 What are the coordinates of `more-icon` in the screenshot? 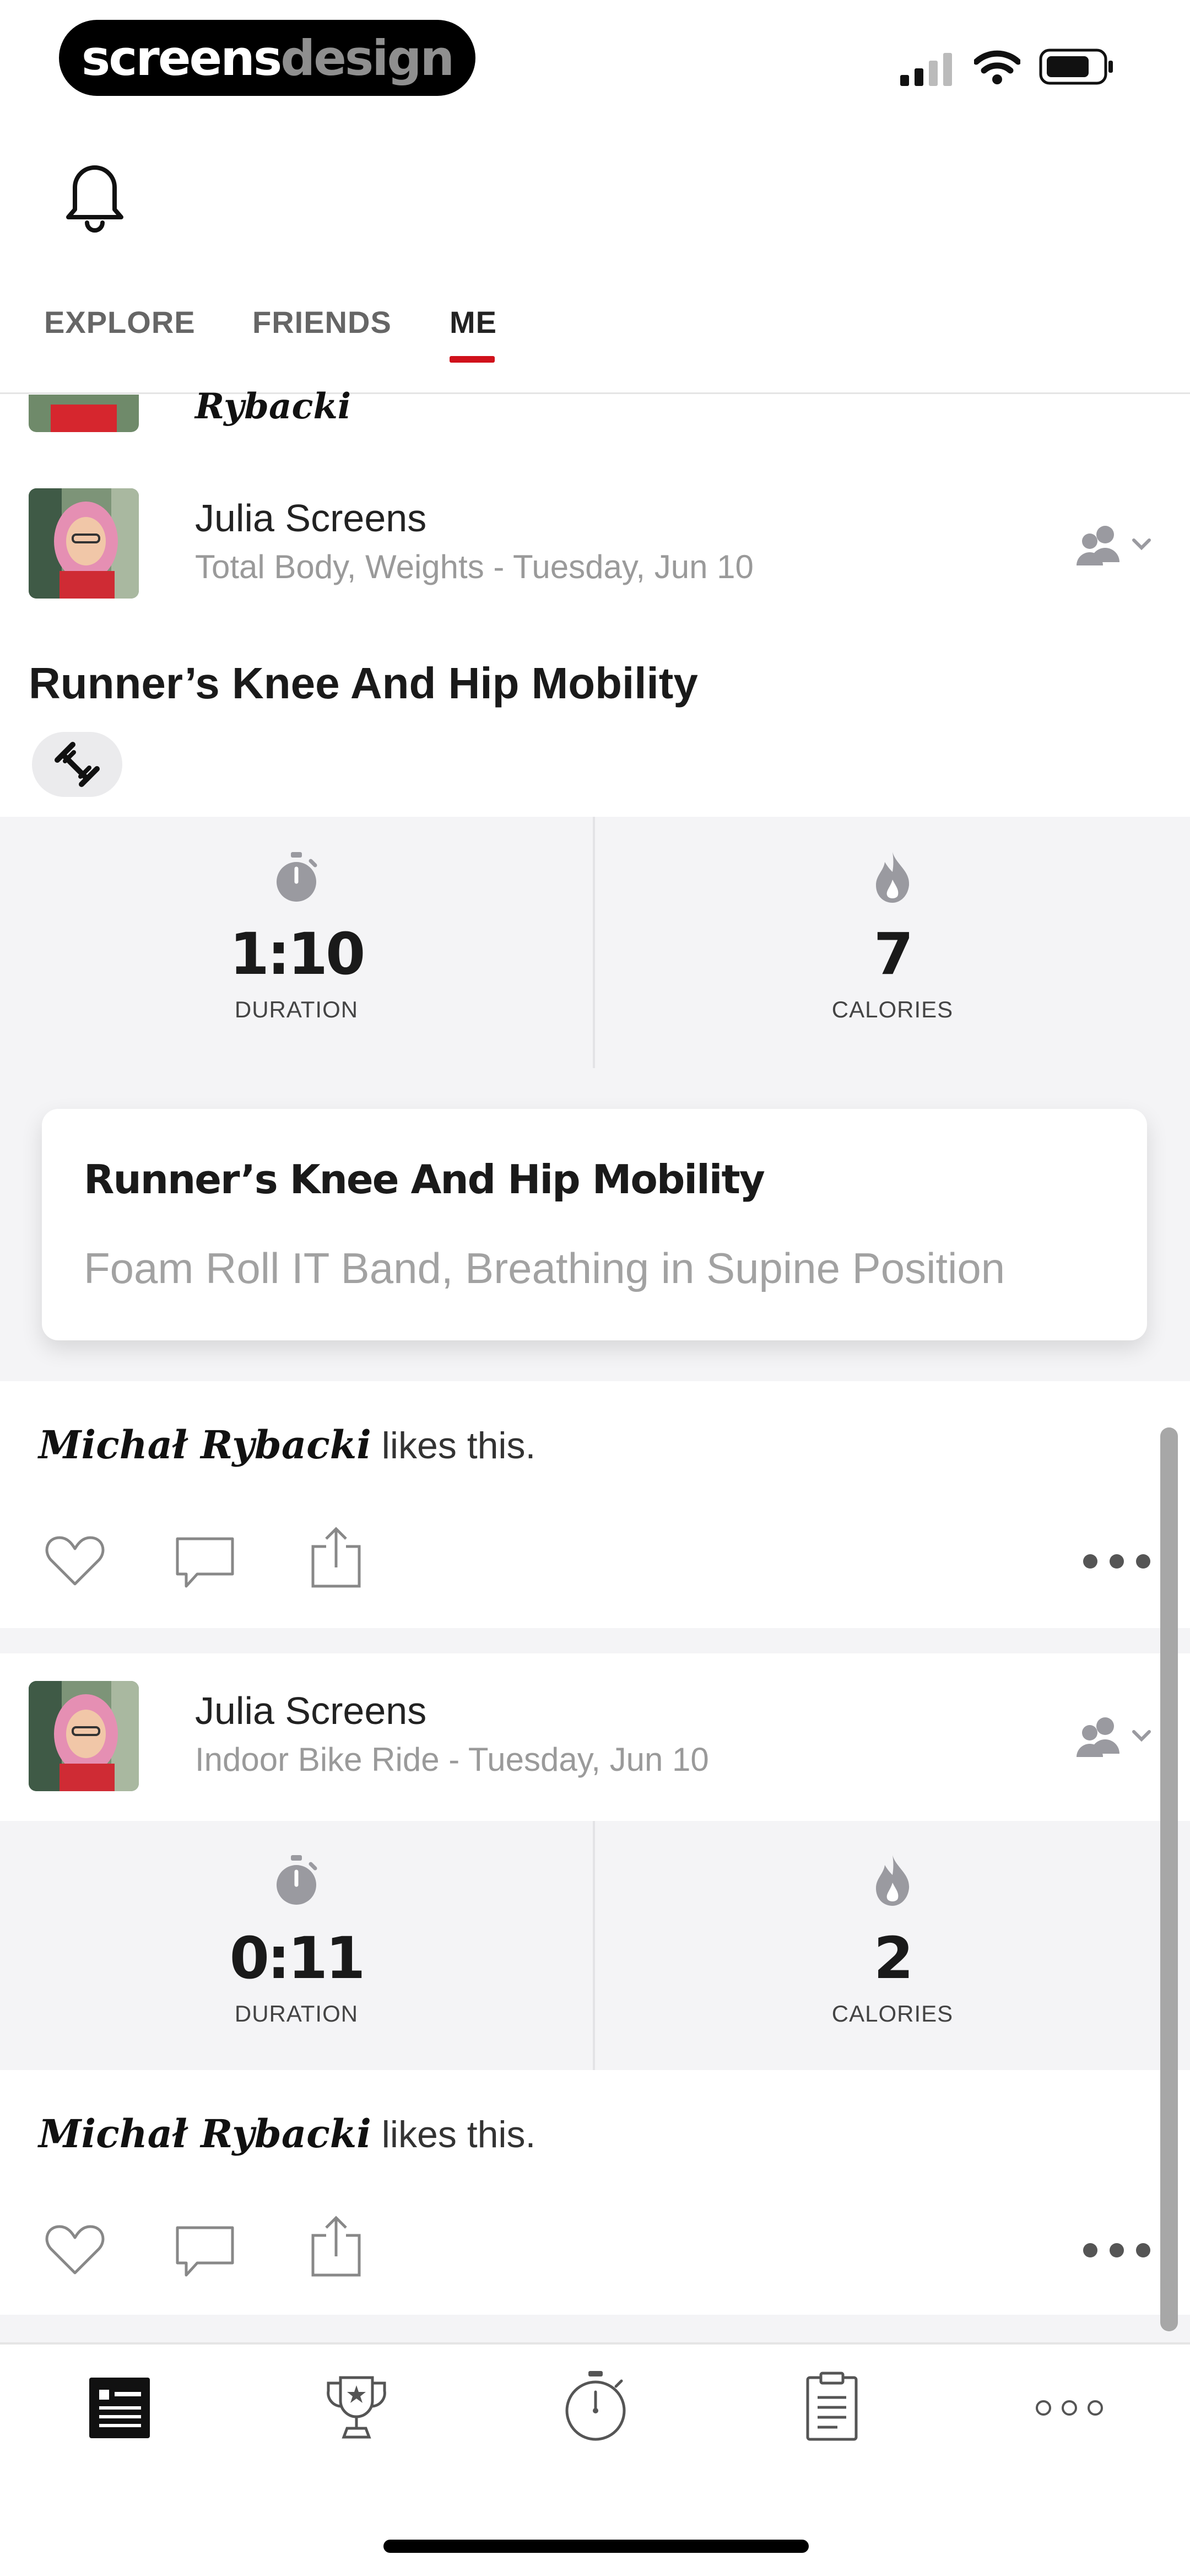 It's located at (1069, 2408).